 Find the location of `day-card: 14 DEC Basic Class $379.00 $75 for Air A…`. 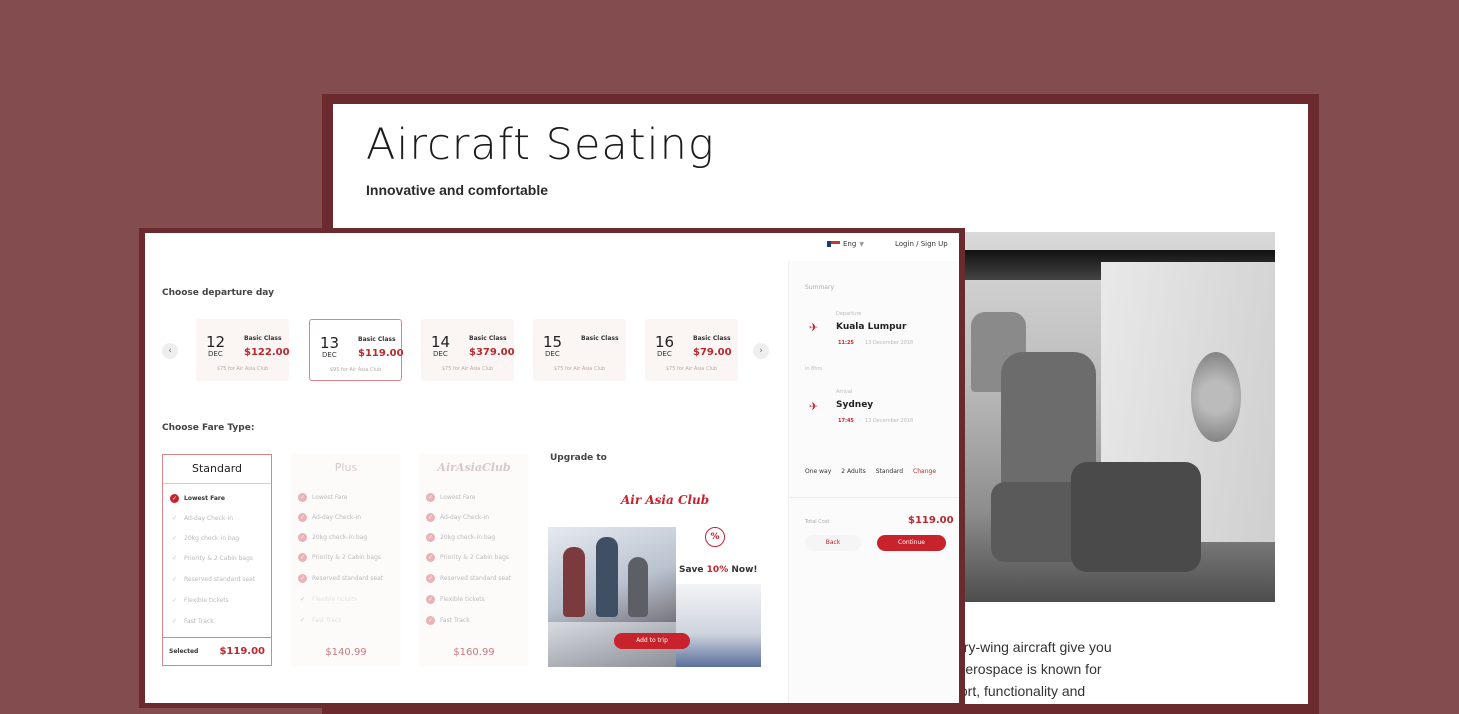

day-card: 14 DEC Basic Class $379.00 $75 for Air A… is located at coordinates (468, 350).